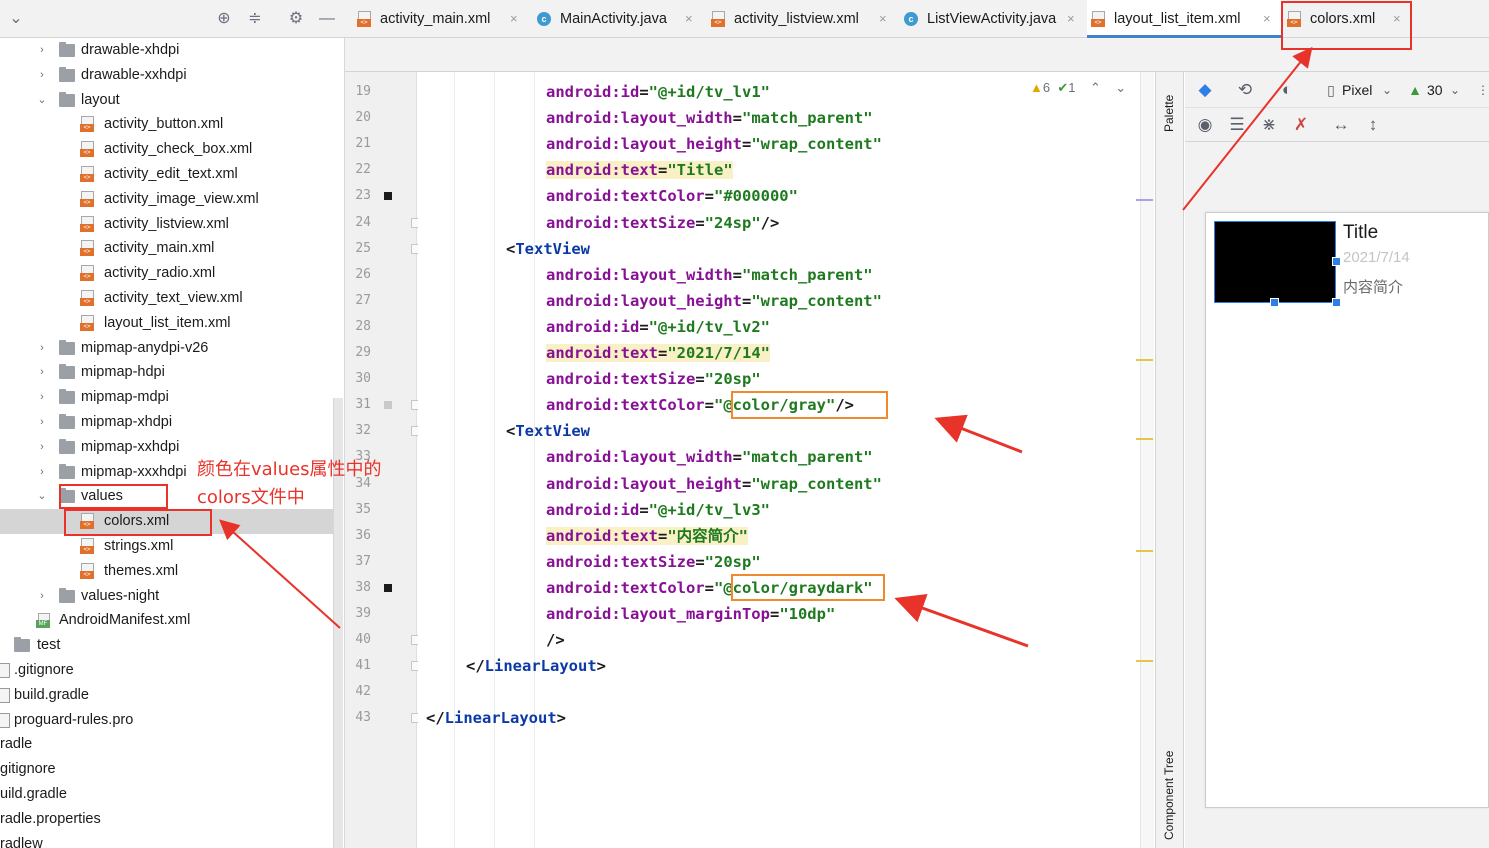 The width and height of the screenshot is (1489, 848). I want to click on api-selector: 30, so click(1435, 90).